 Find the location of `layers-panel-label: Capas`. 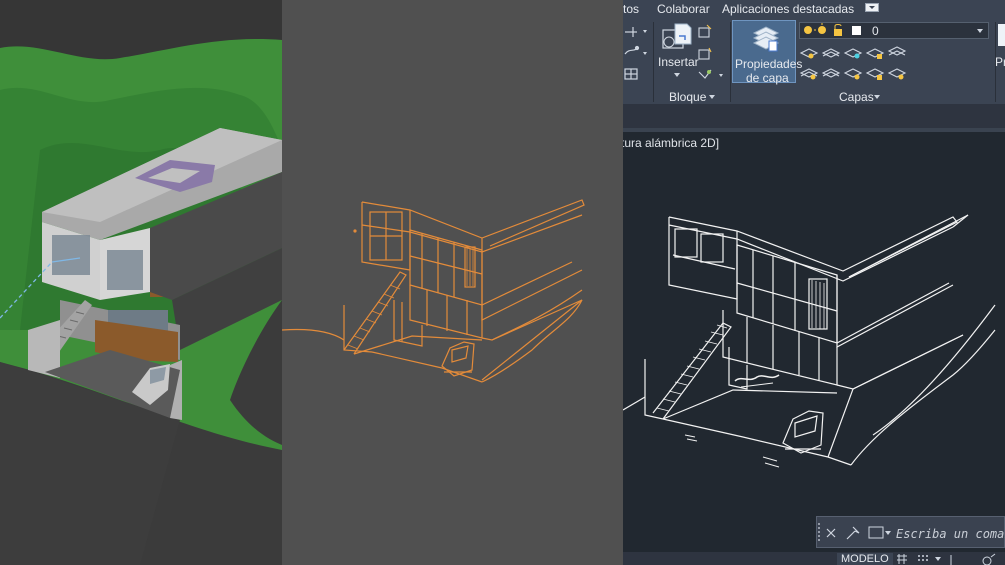

layers-panel-label: Capas is located at coordinates (856, 97).